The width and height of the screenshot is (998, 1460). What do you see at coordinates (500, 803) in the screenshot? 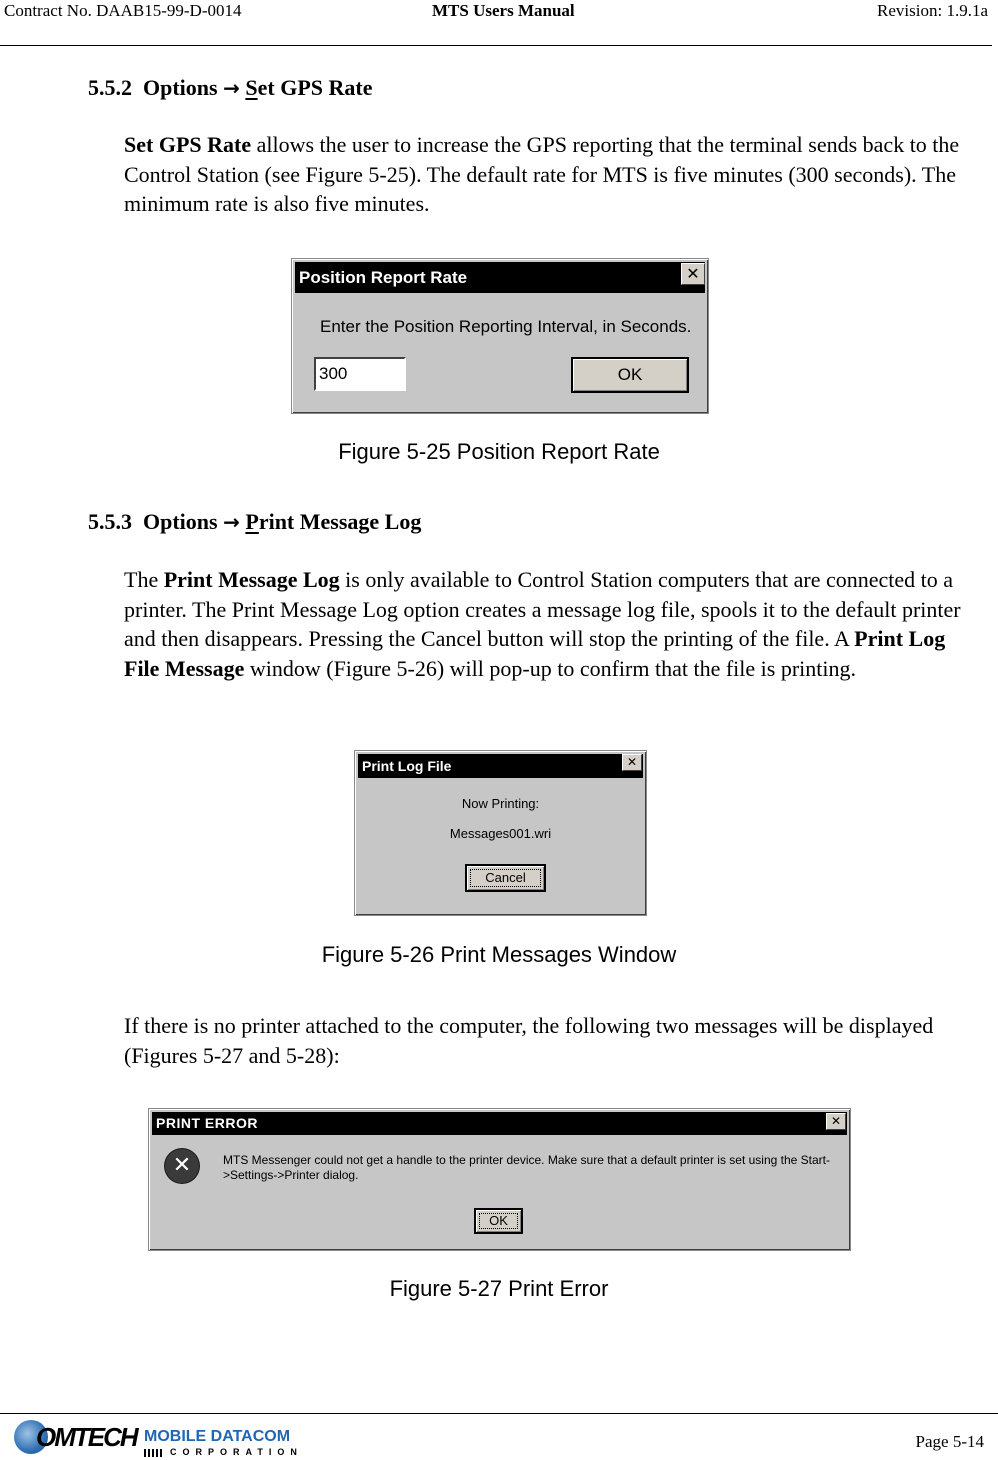
I see `status-label: Now Printing:` at bounding box center [500, 803].